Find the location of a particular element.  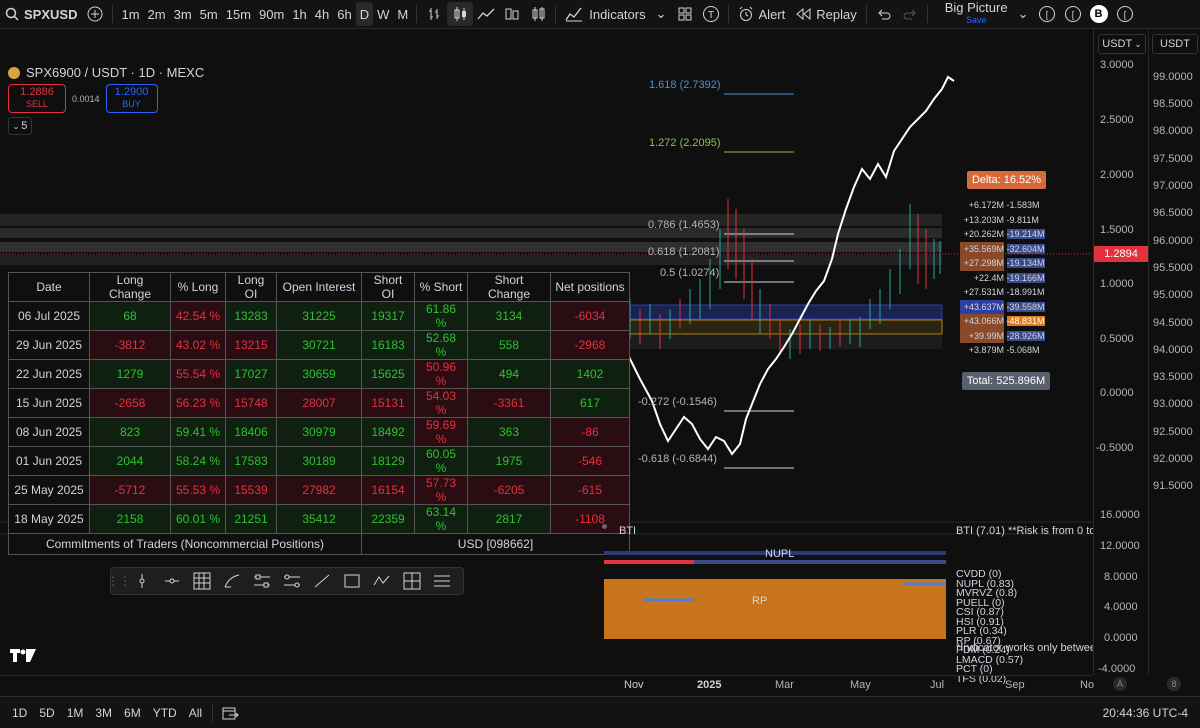

brush-tool is located at coordinates (232, 581).